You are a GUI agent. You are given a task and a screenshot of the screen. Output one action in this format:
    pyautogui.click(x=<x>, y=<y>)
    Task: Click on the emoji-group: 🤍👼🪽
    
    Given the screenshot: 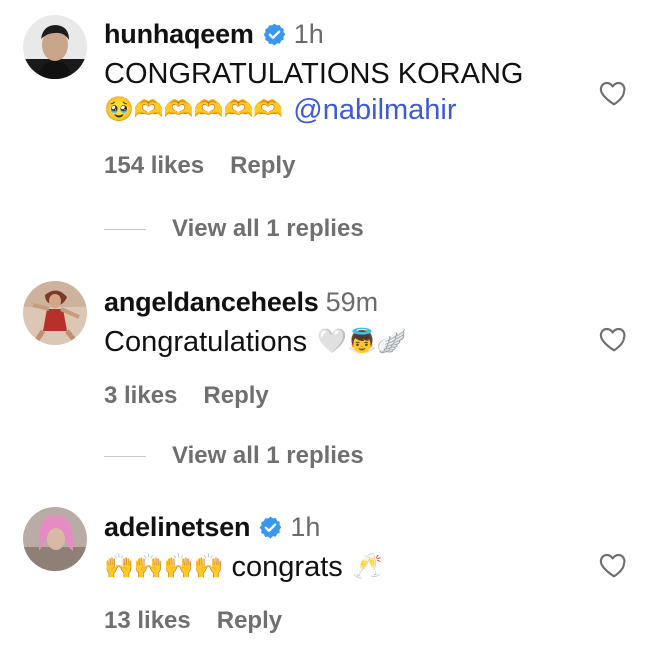 What is the action you would take?
    pyautogui.click(x=362, y=341)
    